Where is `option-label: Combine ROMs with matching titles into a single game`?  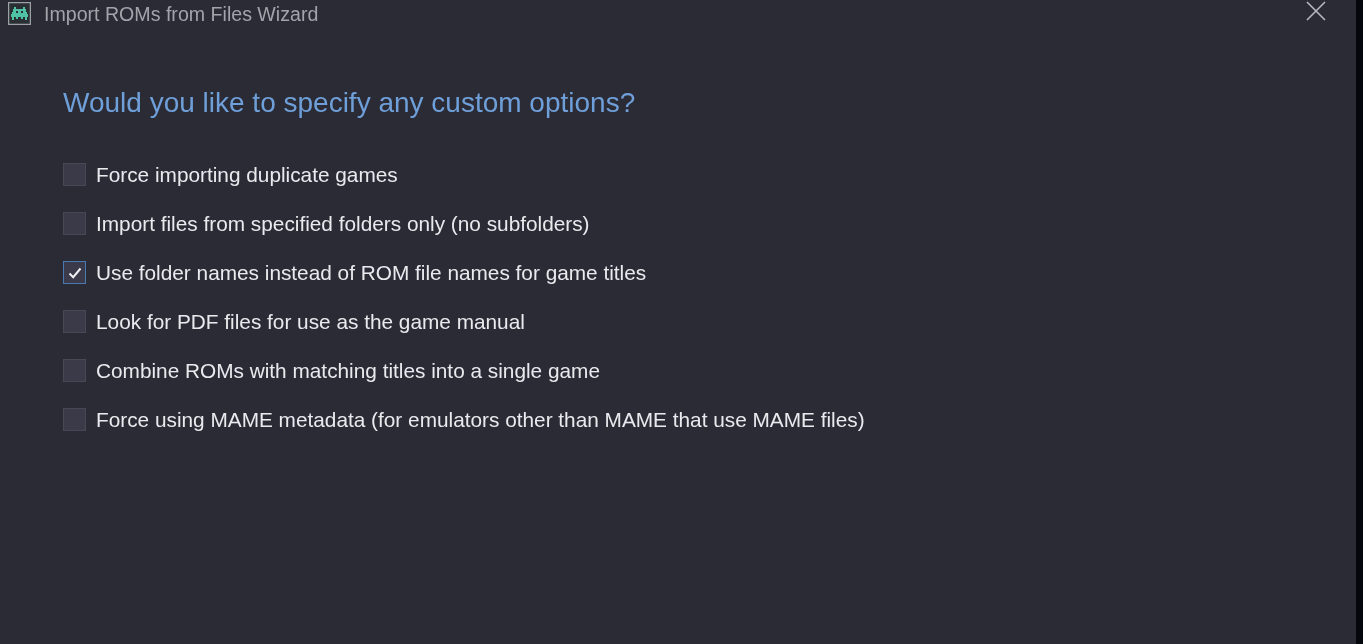 option-label: Combine ROMs with matching titles into a single game is located at coordinates (348, 370).